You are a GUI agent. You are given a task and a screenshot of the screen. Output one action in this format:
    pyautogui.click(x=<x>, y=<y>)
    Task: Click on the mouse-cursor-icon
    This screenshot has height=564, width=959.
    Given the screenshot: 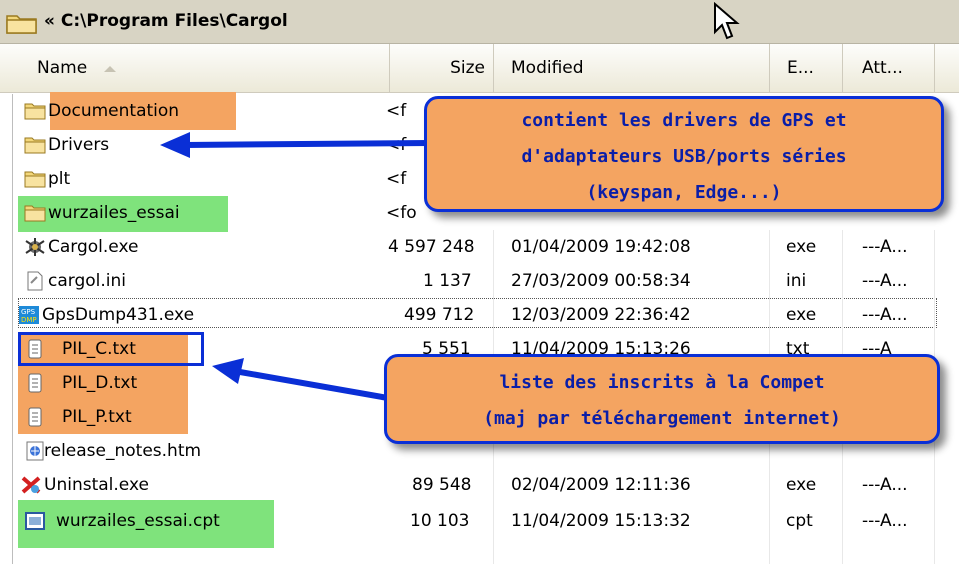 What is the action you would take?
    pyautogui.click(x=727, y=21)
    